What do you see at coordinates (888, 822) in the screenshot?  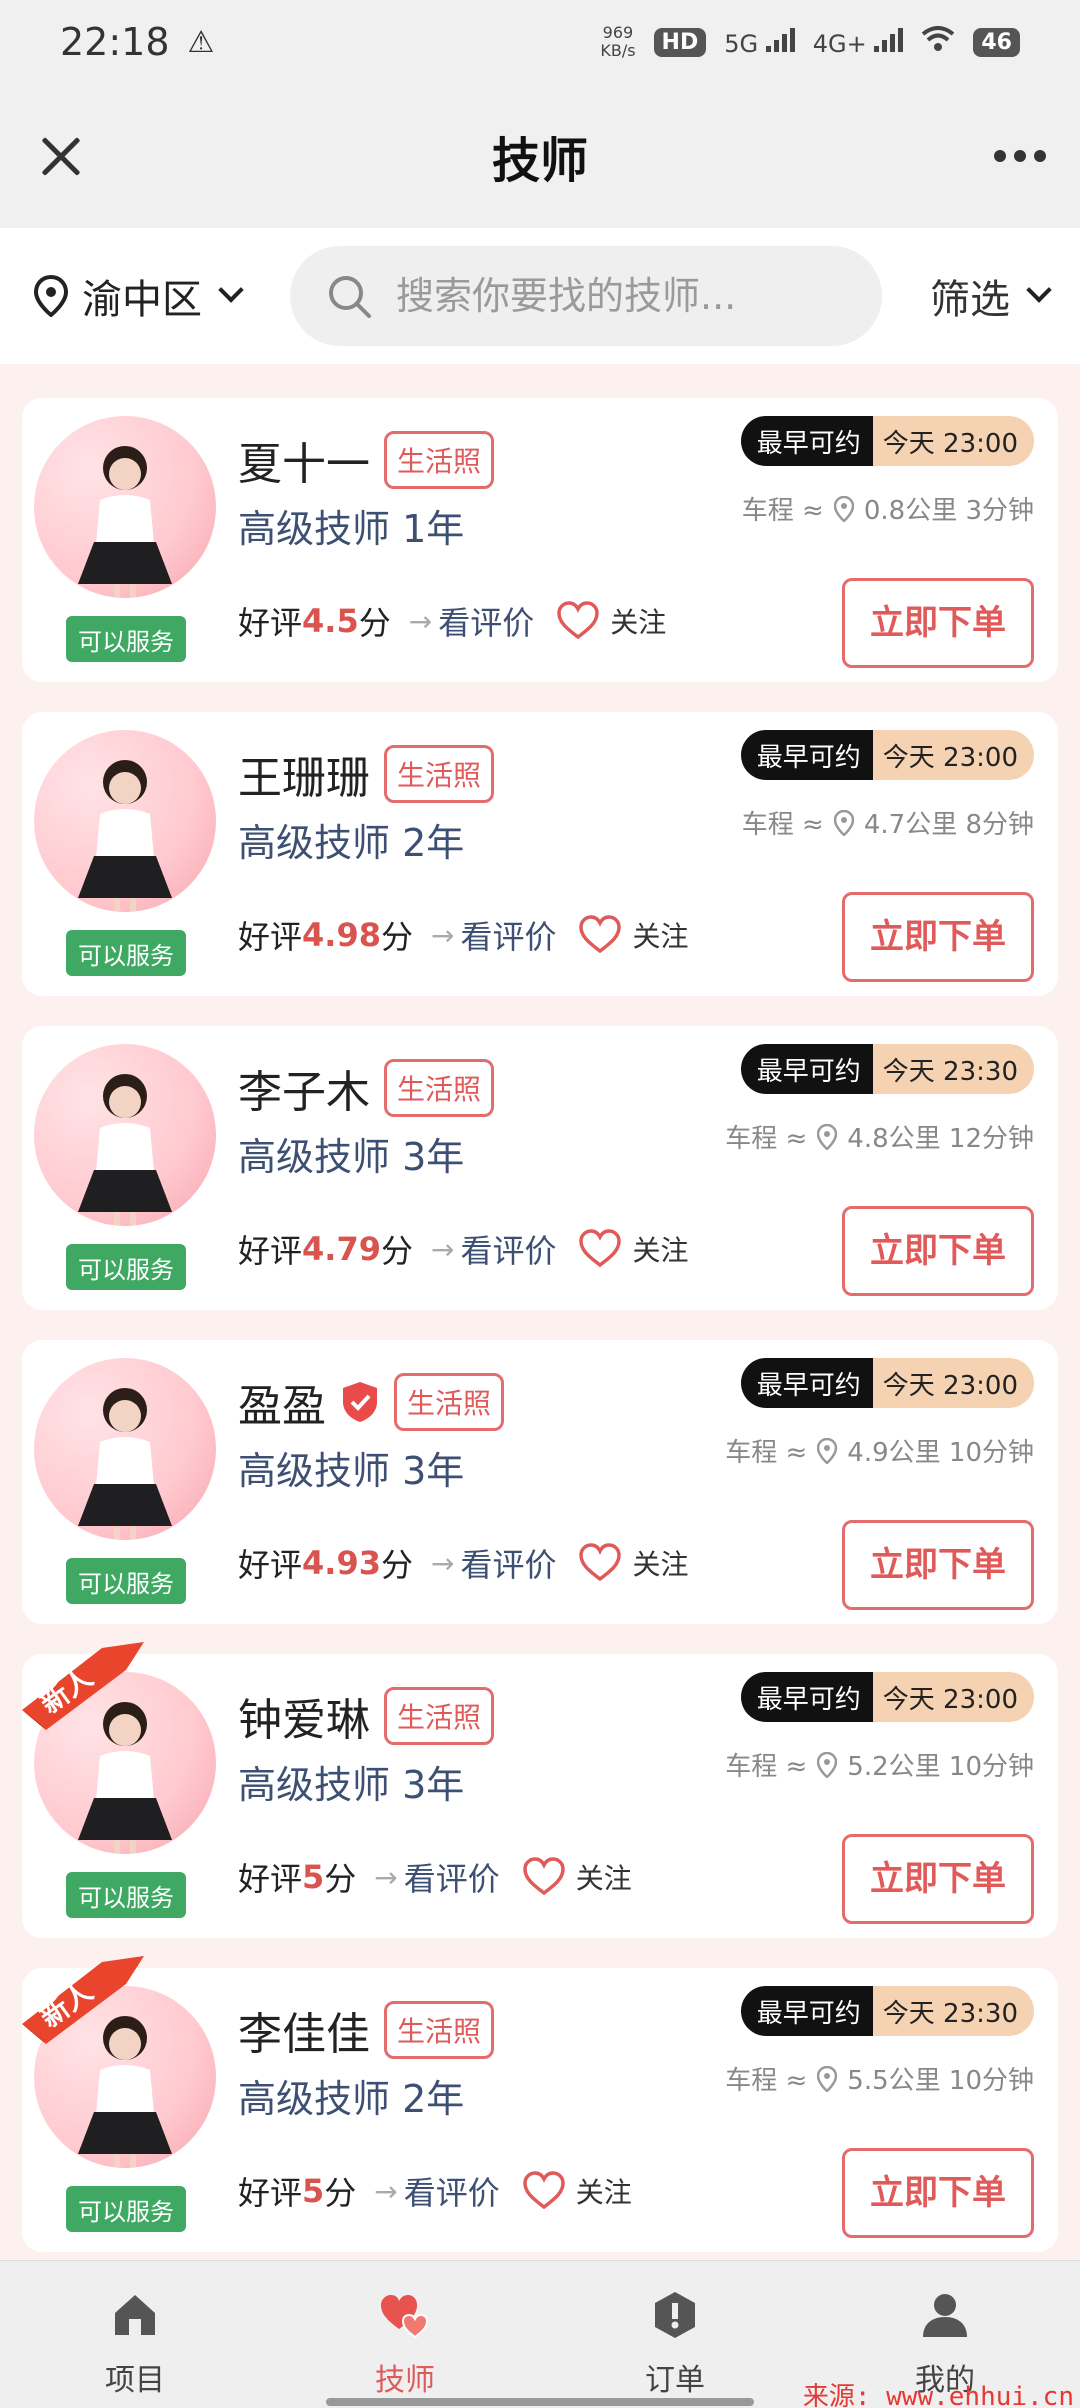 I see `distance-info: 车程 ≈ 4.7公里 8分钟` at bounding box center [888, 822].